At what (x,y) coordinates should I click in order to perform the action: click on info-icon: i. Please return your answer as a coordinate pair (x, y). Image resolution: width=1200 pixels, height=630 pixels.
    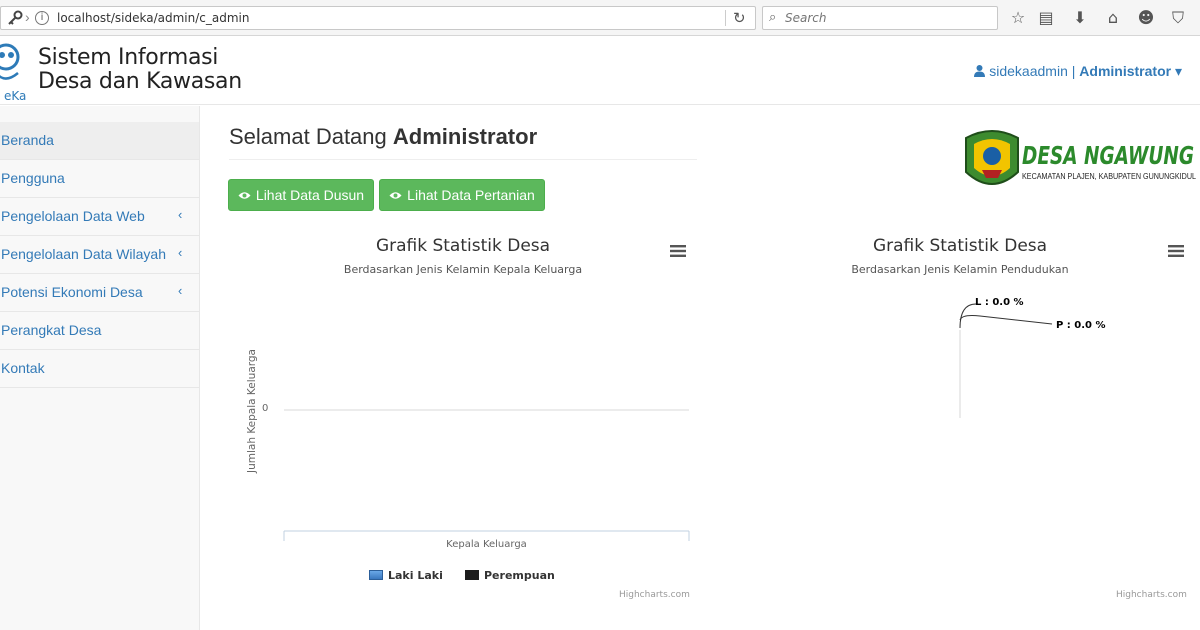
    Looking at the image, I should click on (42, 18).